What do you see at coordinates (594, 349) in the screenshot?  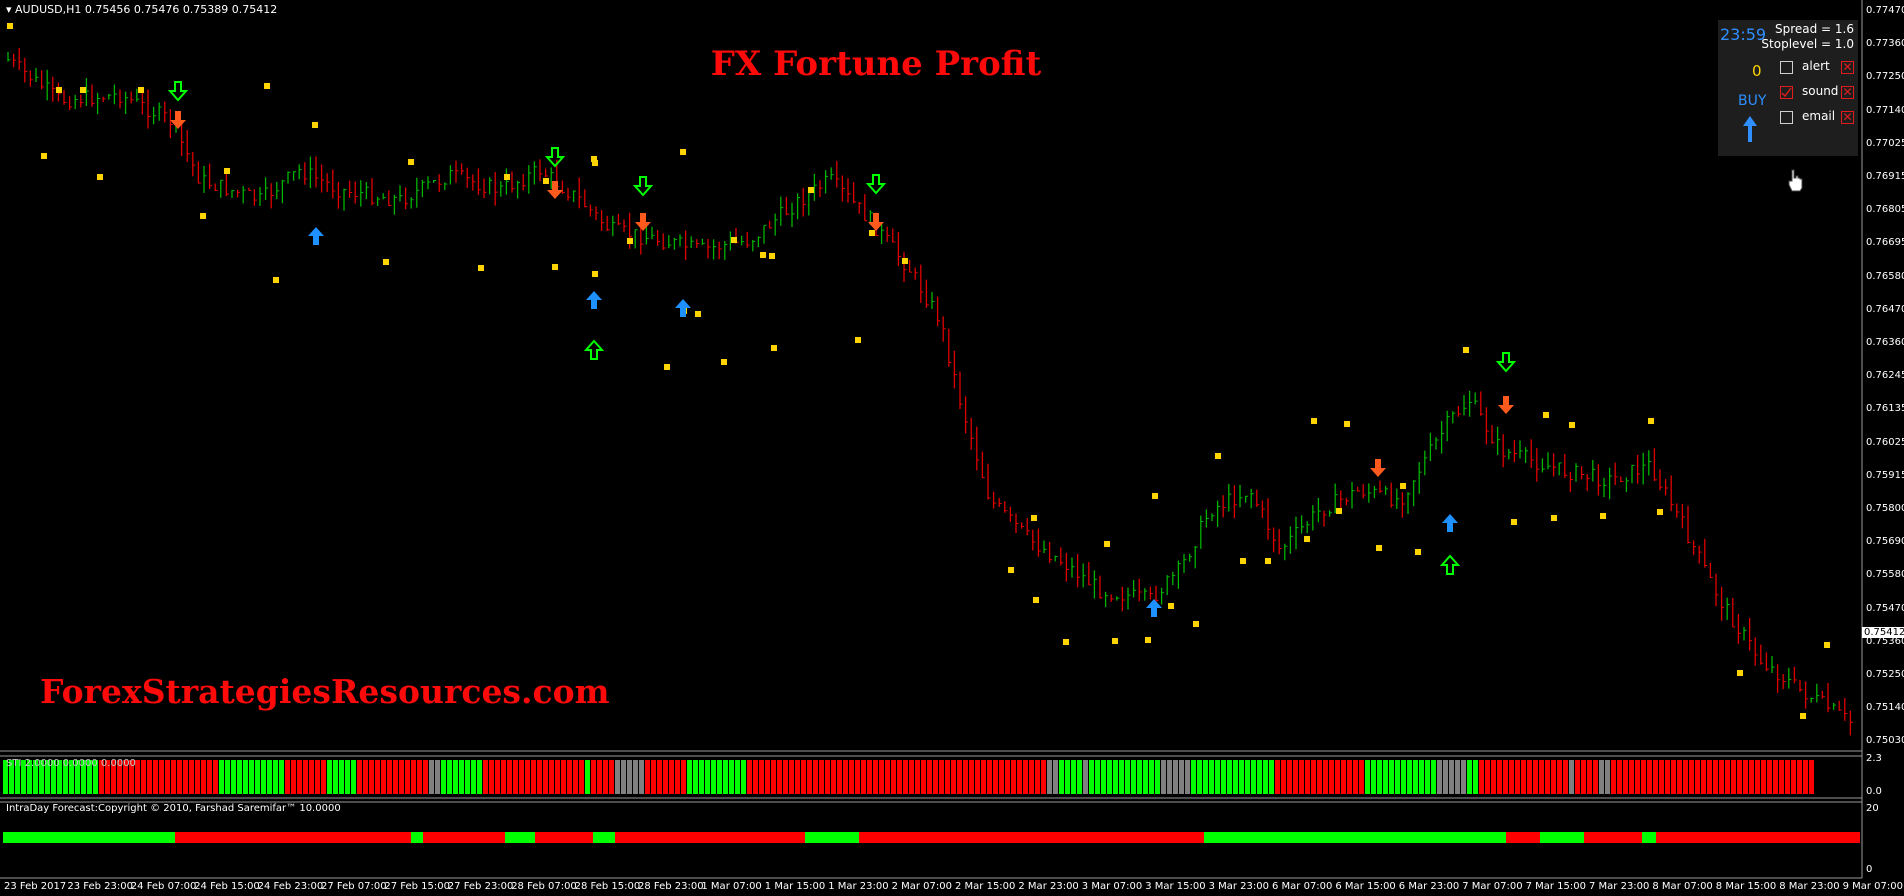 I see `buy-zone-arrow-icon` at bounding box center [594, 349].